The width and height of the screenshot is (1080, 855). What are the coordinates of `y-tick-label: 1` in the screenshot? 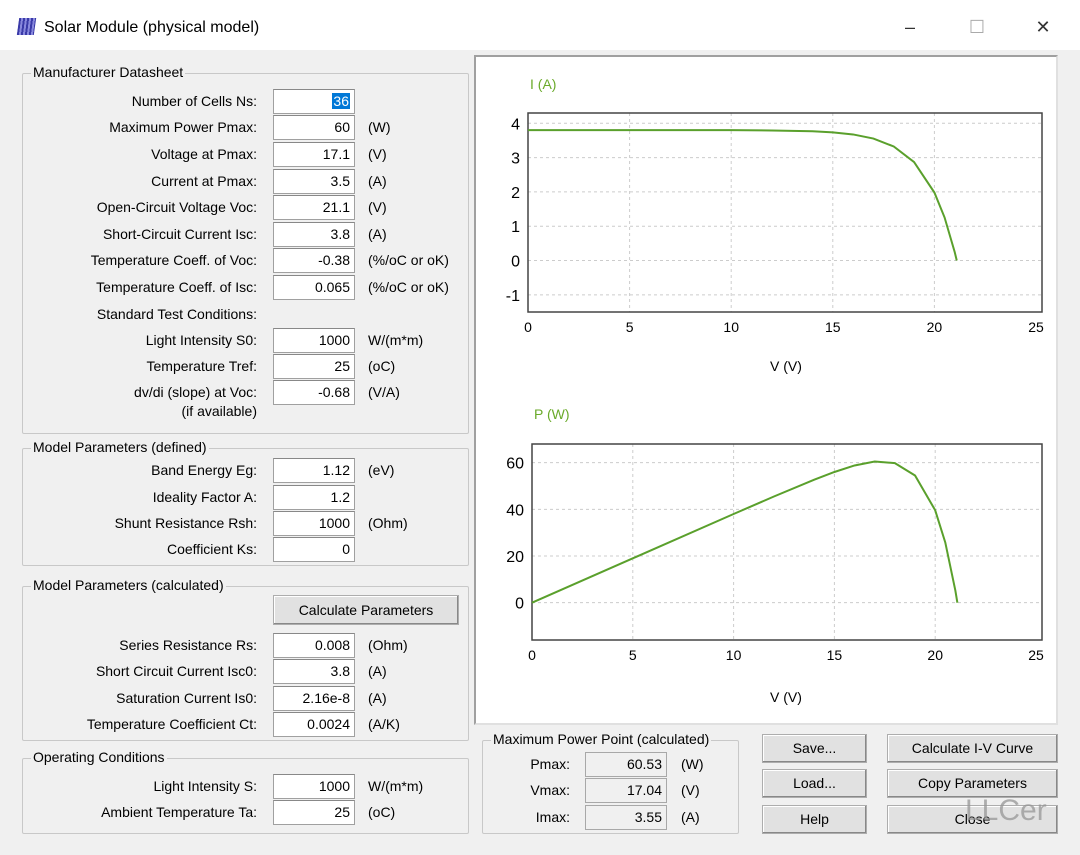 It's located at (515, 227).